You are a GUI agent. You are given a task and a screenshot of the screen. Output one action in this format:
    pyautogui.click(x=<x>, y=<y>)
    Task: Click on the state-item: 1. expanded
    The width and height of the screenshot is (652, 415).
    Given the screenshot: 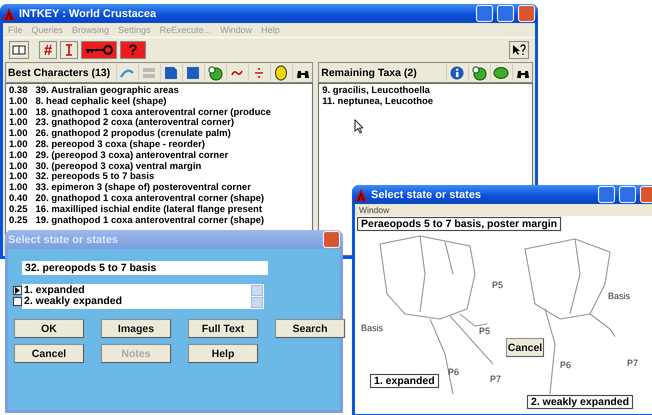 What is the action you would take?
    pyautogui.click(x=136, y=290)
    